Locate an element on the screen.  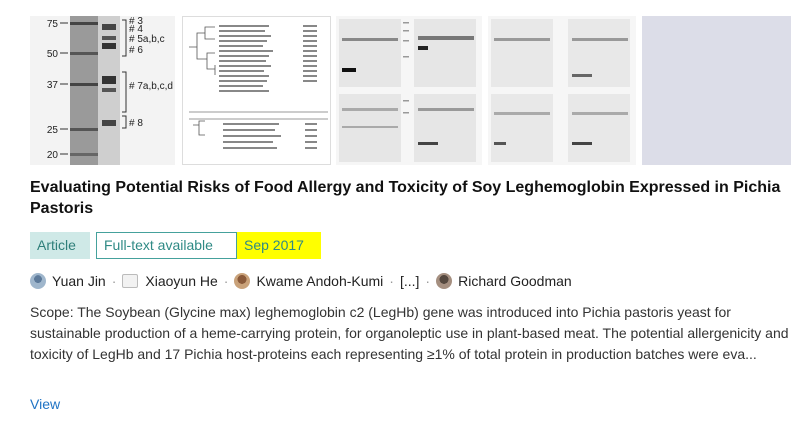
publication-date: Sep 2017 is located at coordinates (279, 245).